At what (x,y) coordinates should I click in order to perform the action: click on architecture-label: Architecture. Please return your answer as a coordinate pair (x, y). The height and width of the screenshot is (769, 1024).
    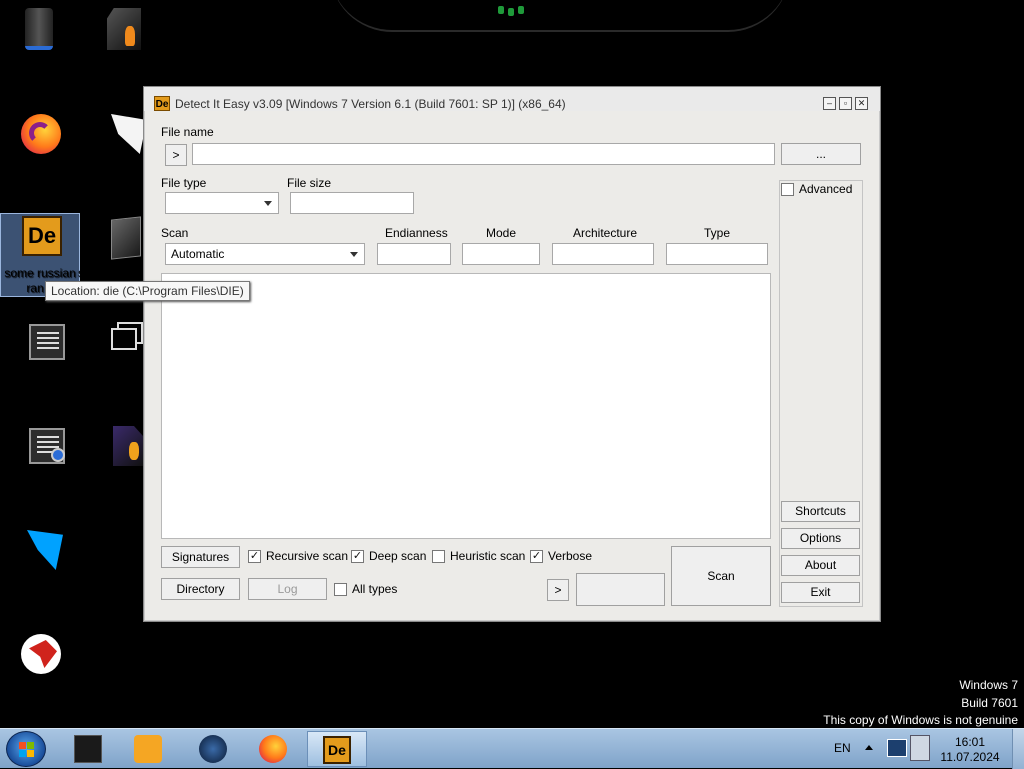
    Looking at the image, I should click on (605, 233).